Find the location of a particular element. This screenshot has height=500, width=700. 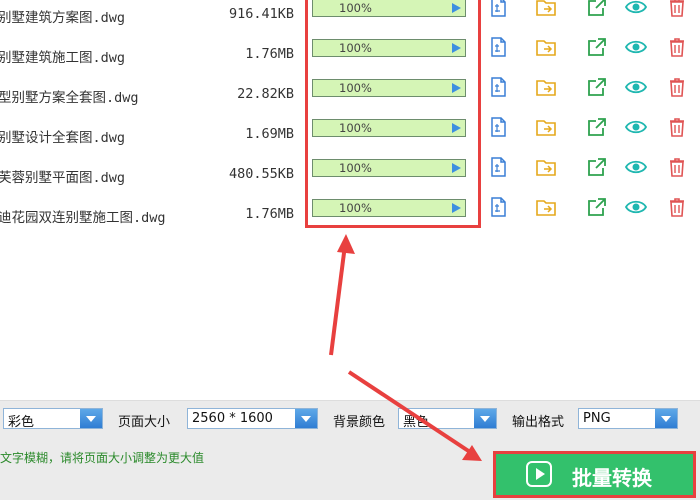

page-size-value: 2560 * 1600 is located at coordinates (232, 418).